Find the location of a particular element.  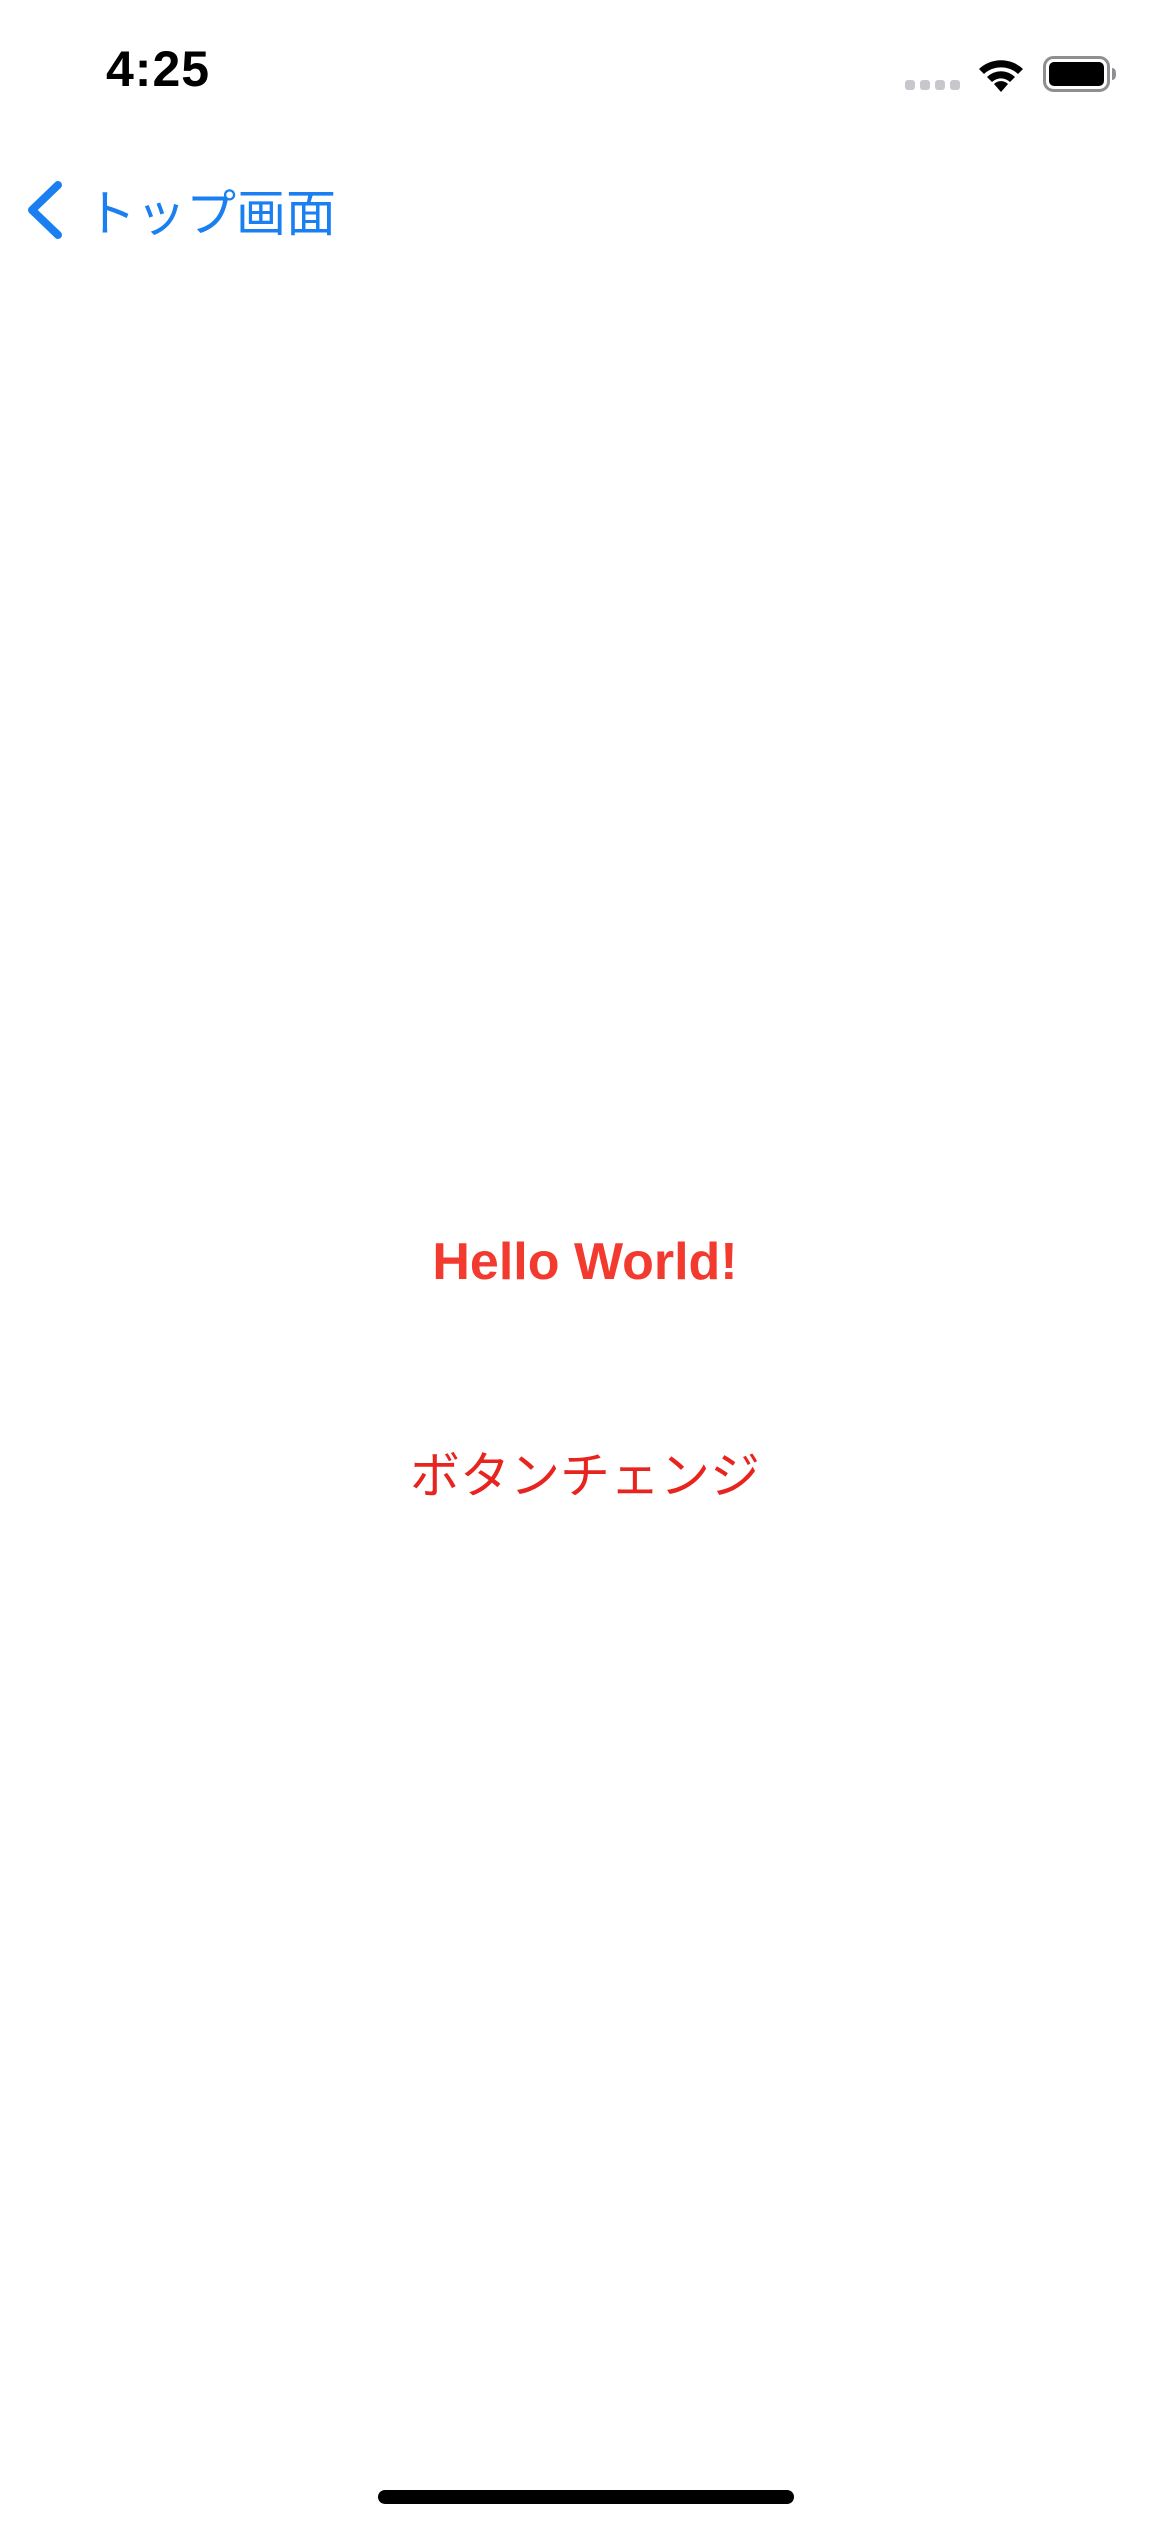

home-indicator is located at coordinates (586, 2497).